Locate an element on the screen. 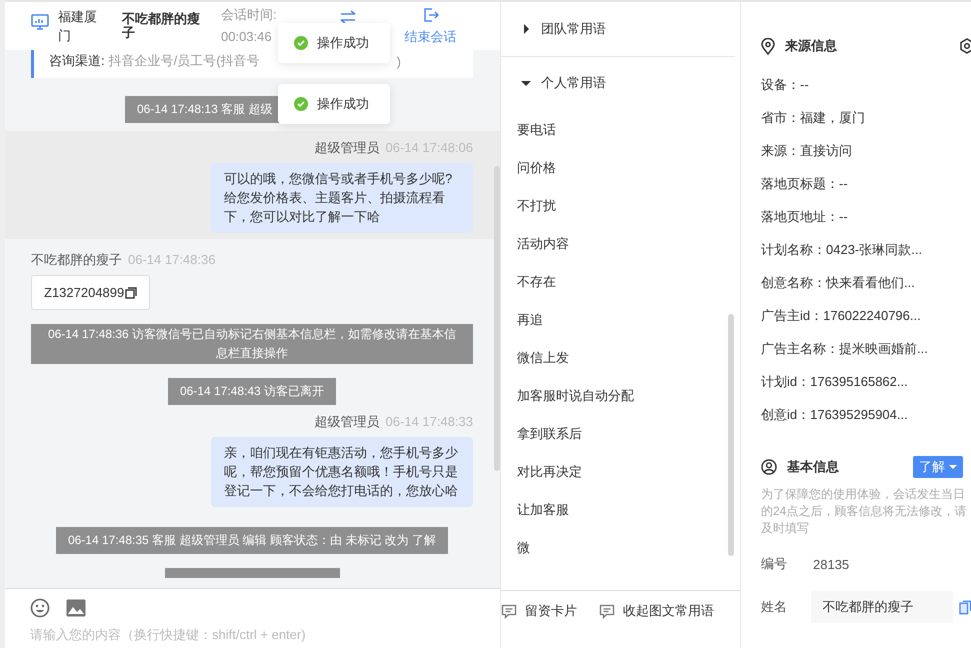  phrase-item: 让加客服 is located at coordinates (620, 510).